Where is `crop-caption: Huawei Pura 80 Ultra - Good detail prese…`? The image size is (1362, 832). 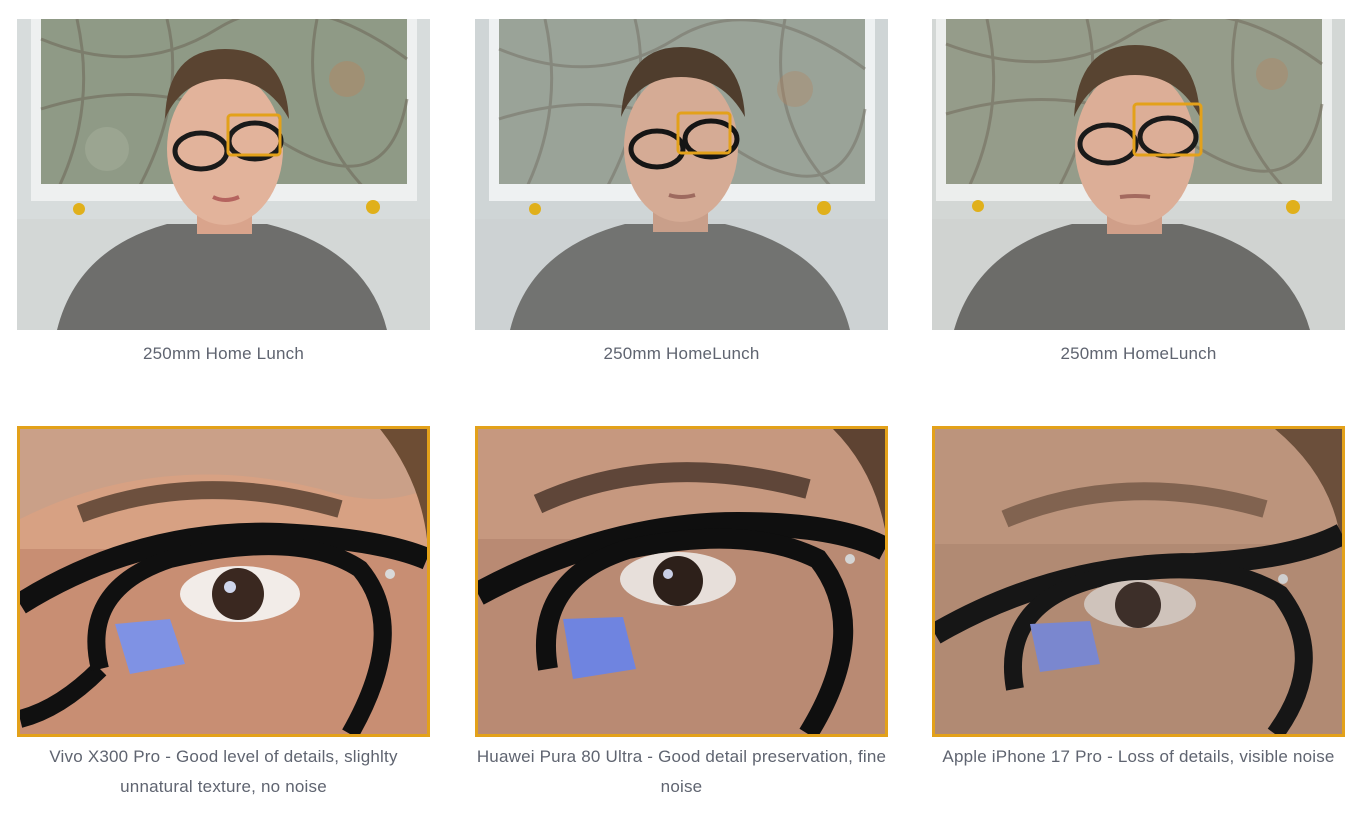 crop-caption: Huawei Pura 80 Ultra - Good detail prese… is located at coordinates (681, 771).